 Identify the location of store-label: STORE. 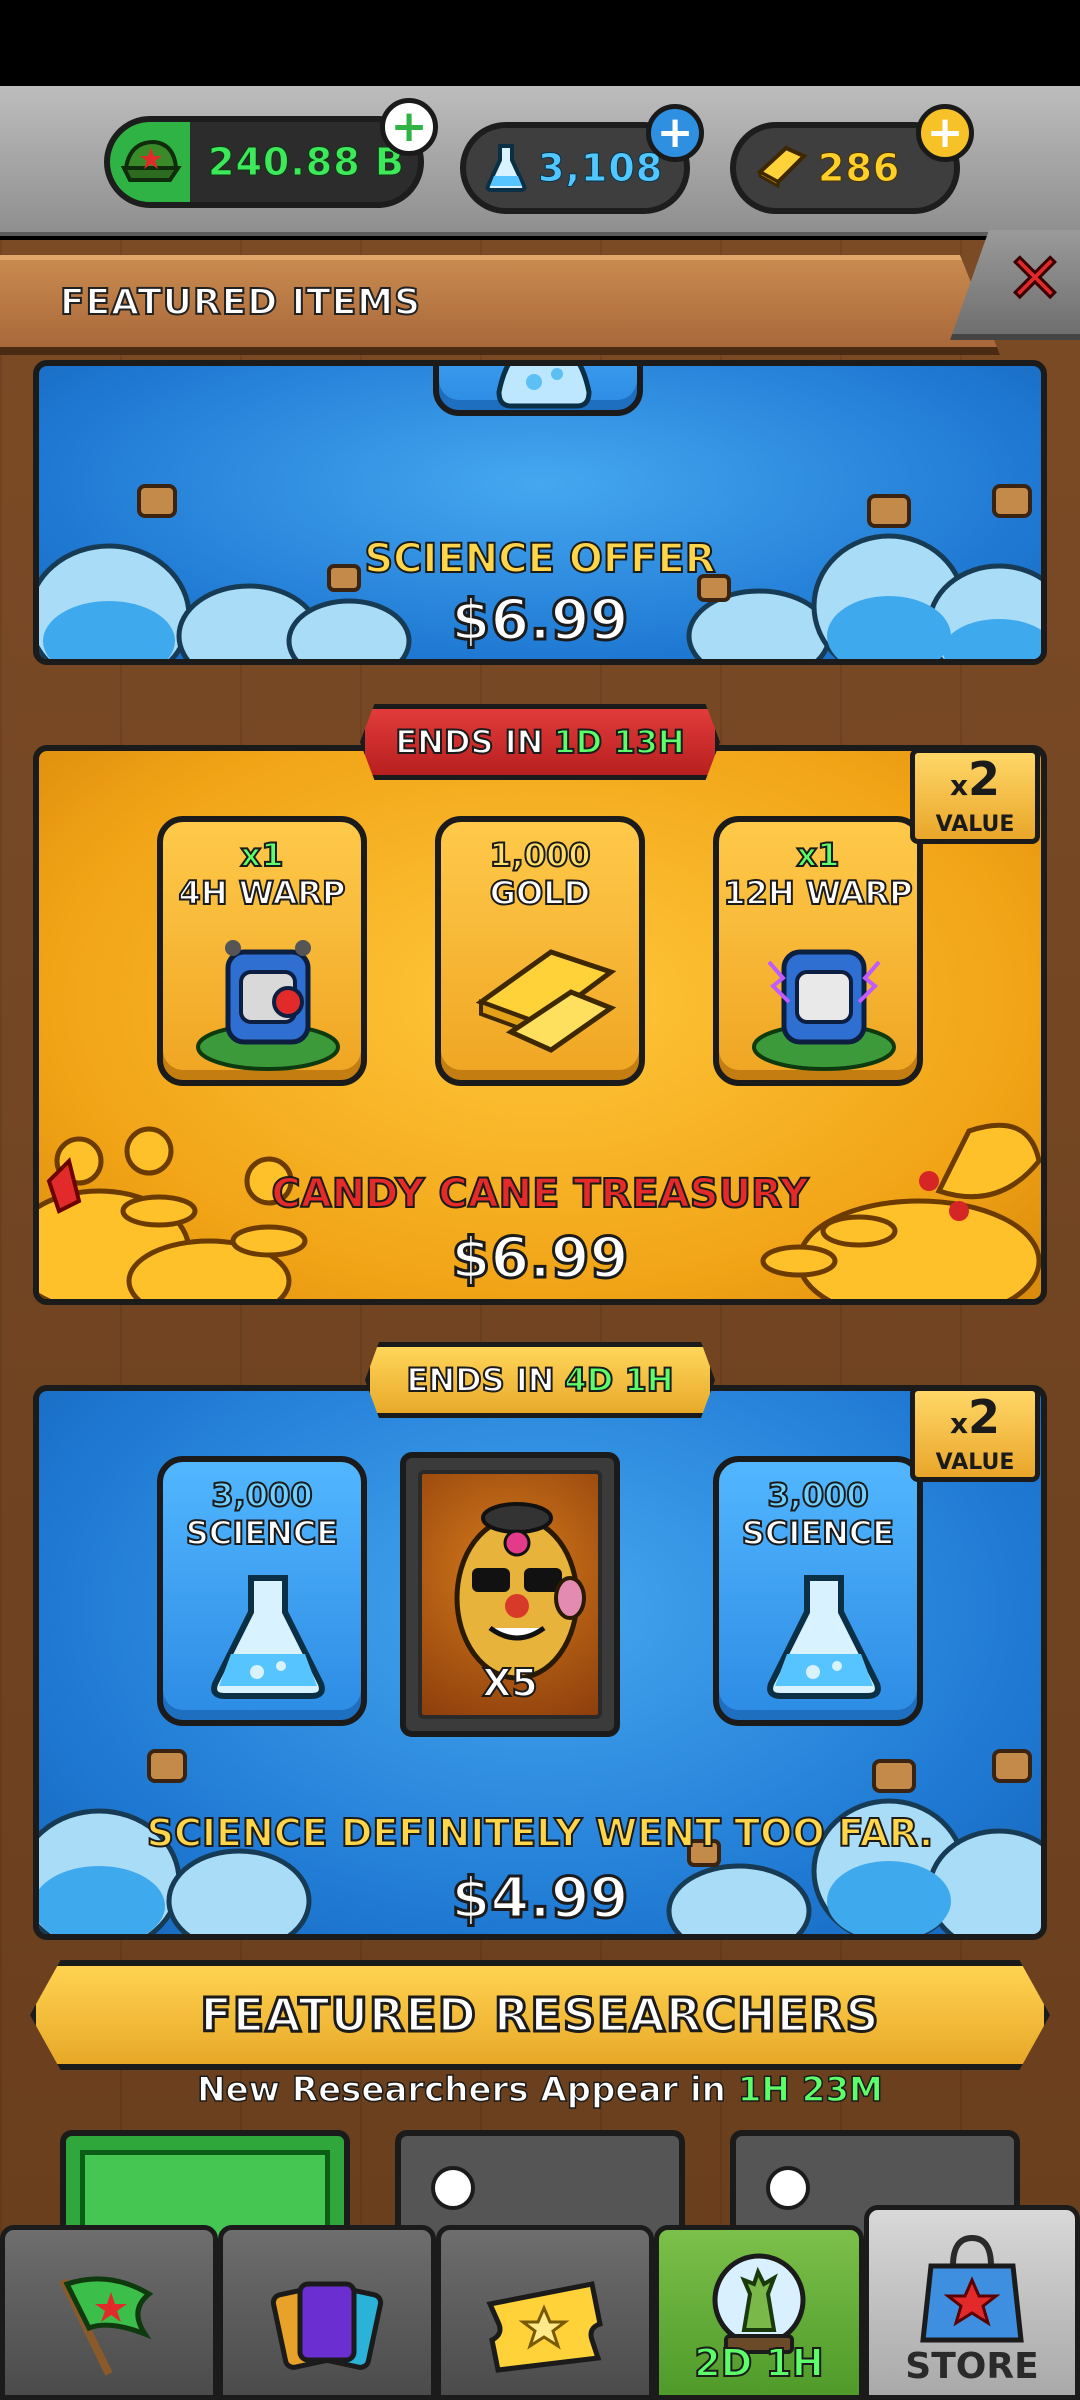
(972, 2366).